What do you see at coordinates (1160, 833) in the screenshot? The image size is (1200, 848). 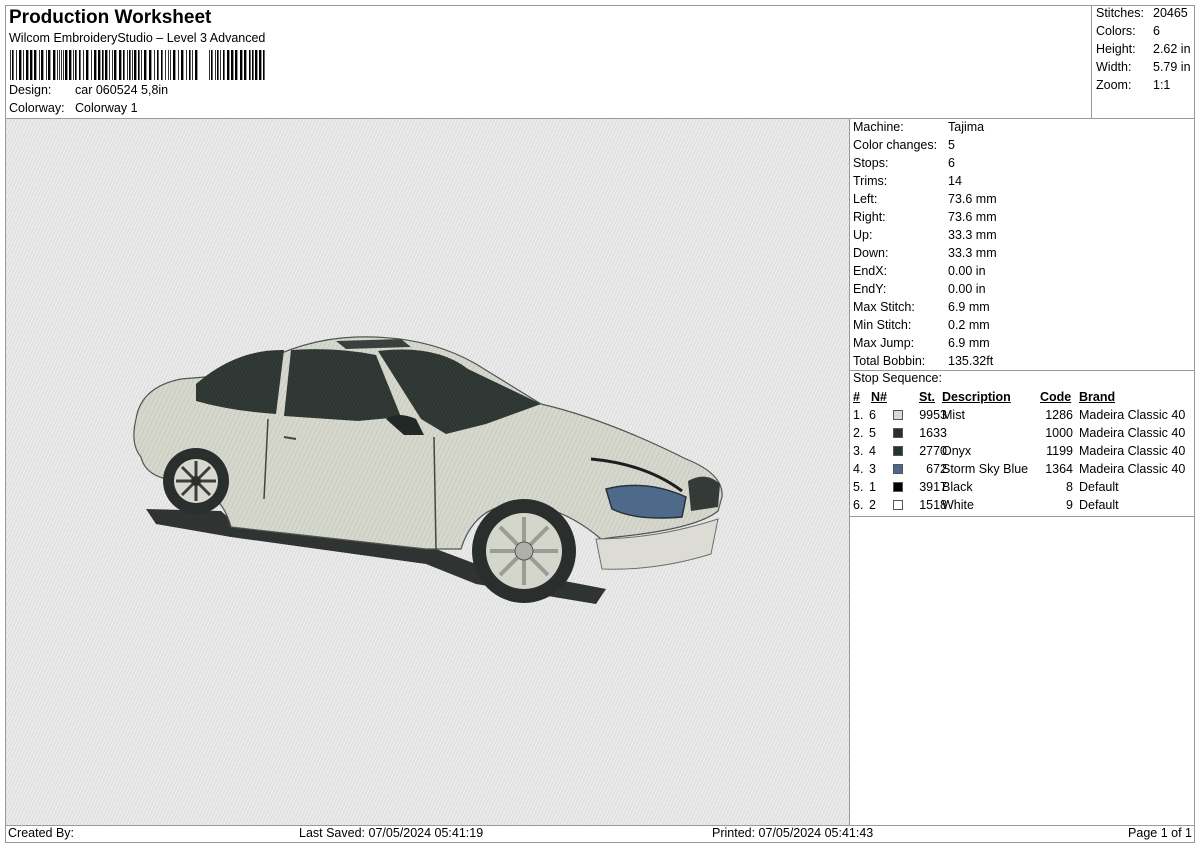 I see `page-number: Page 1 of 1` at bounding box center [1160, 833].